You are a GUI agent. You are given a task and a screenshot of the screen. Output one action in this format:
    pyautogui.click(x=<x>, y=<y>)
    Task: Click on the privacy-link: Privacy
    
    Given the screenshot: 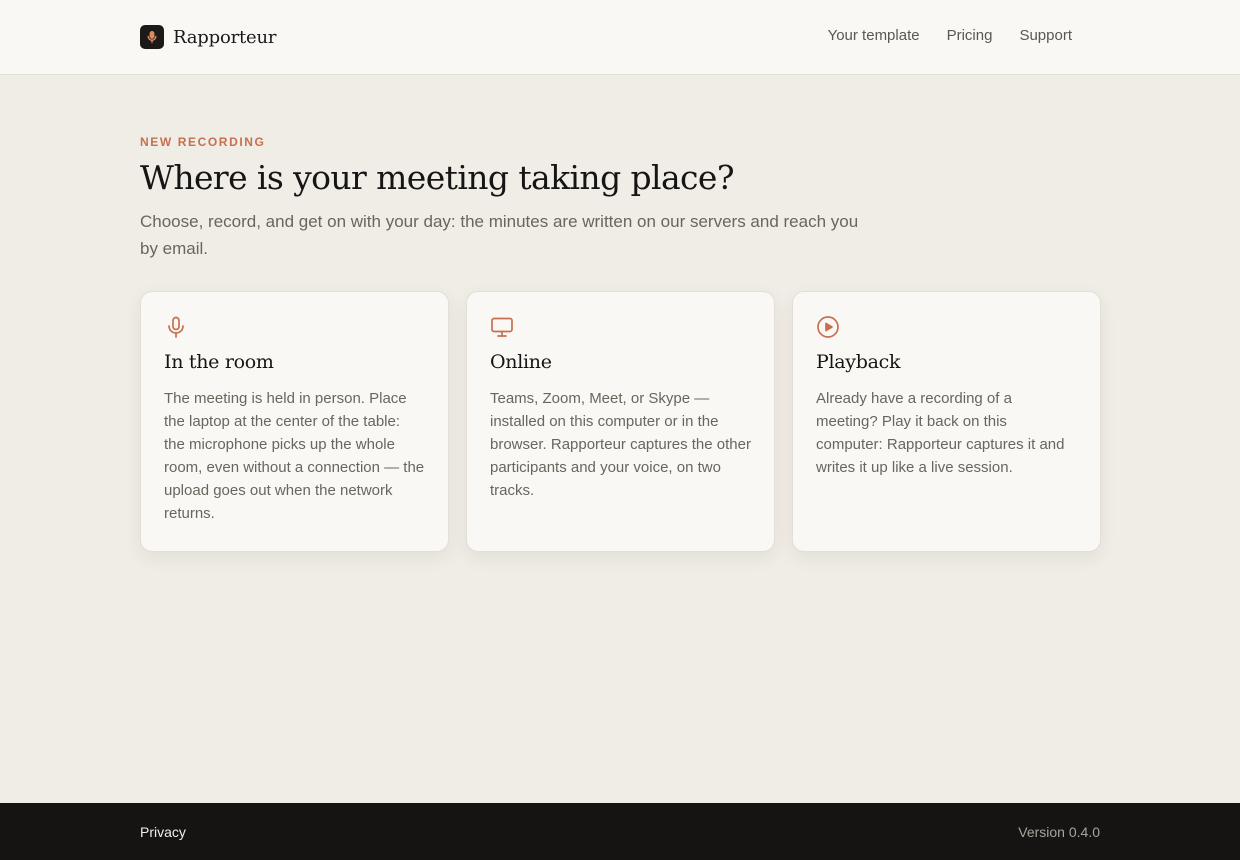 What is the action you would take?
    pyautogui.click(x=163, y=832)
    